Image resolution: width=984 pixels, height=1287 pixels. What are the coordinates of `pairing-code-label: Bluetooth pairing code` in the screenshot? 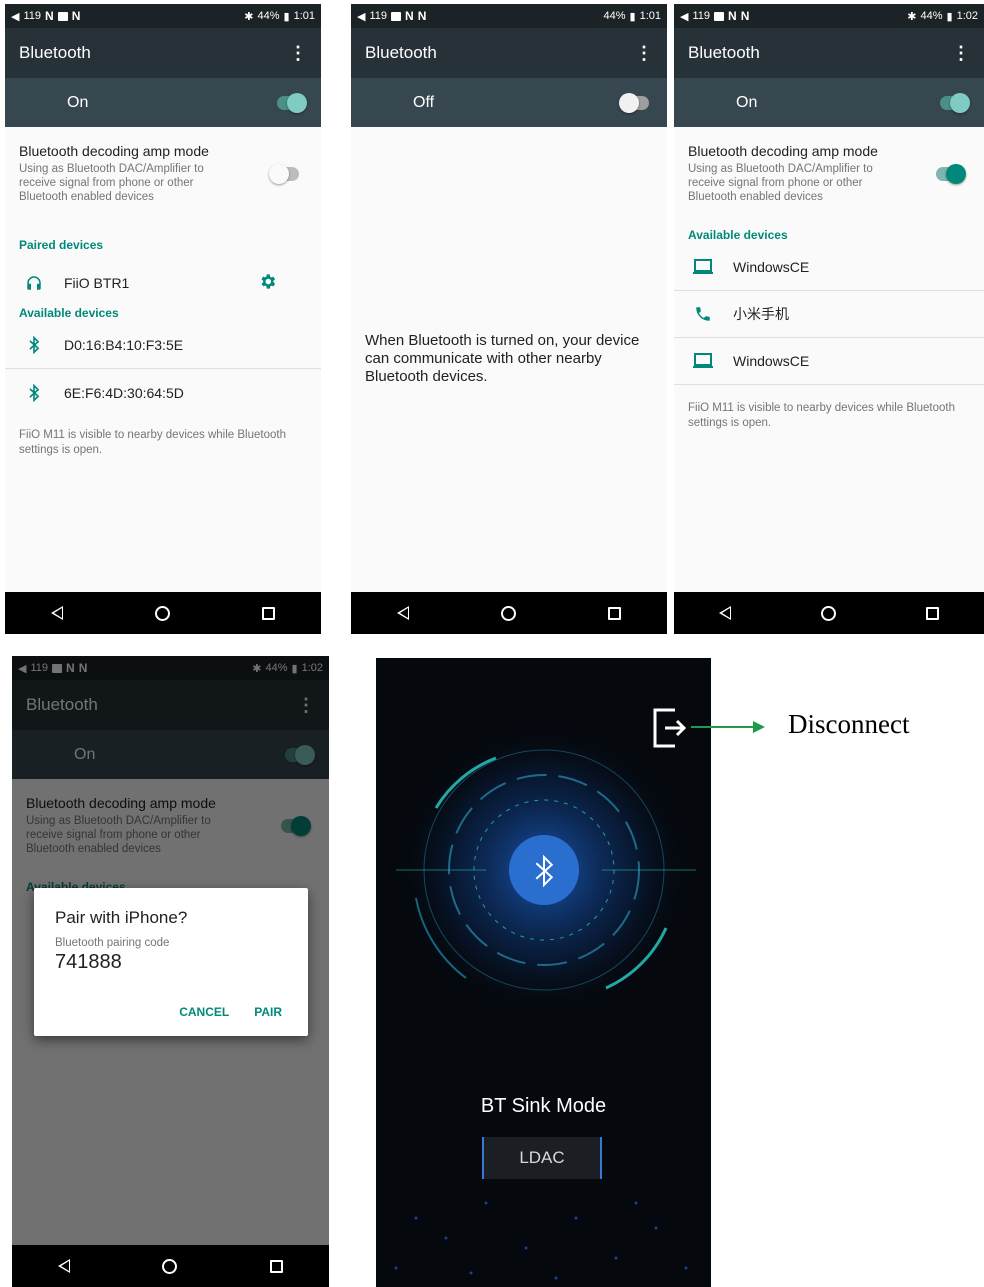 It's located at (112, 943).